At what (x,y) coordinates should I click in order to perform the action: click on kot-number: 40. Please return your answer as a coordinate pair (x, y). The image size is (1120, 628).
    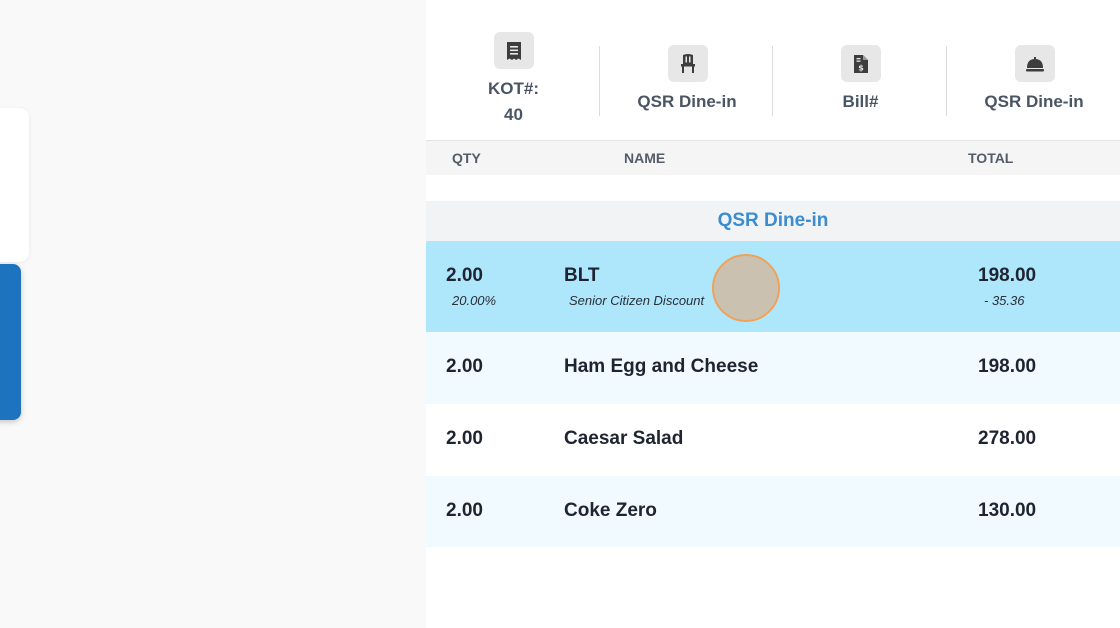
    Looking at the image, I should click on (513, 114).